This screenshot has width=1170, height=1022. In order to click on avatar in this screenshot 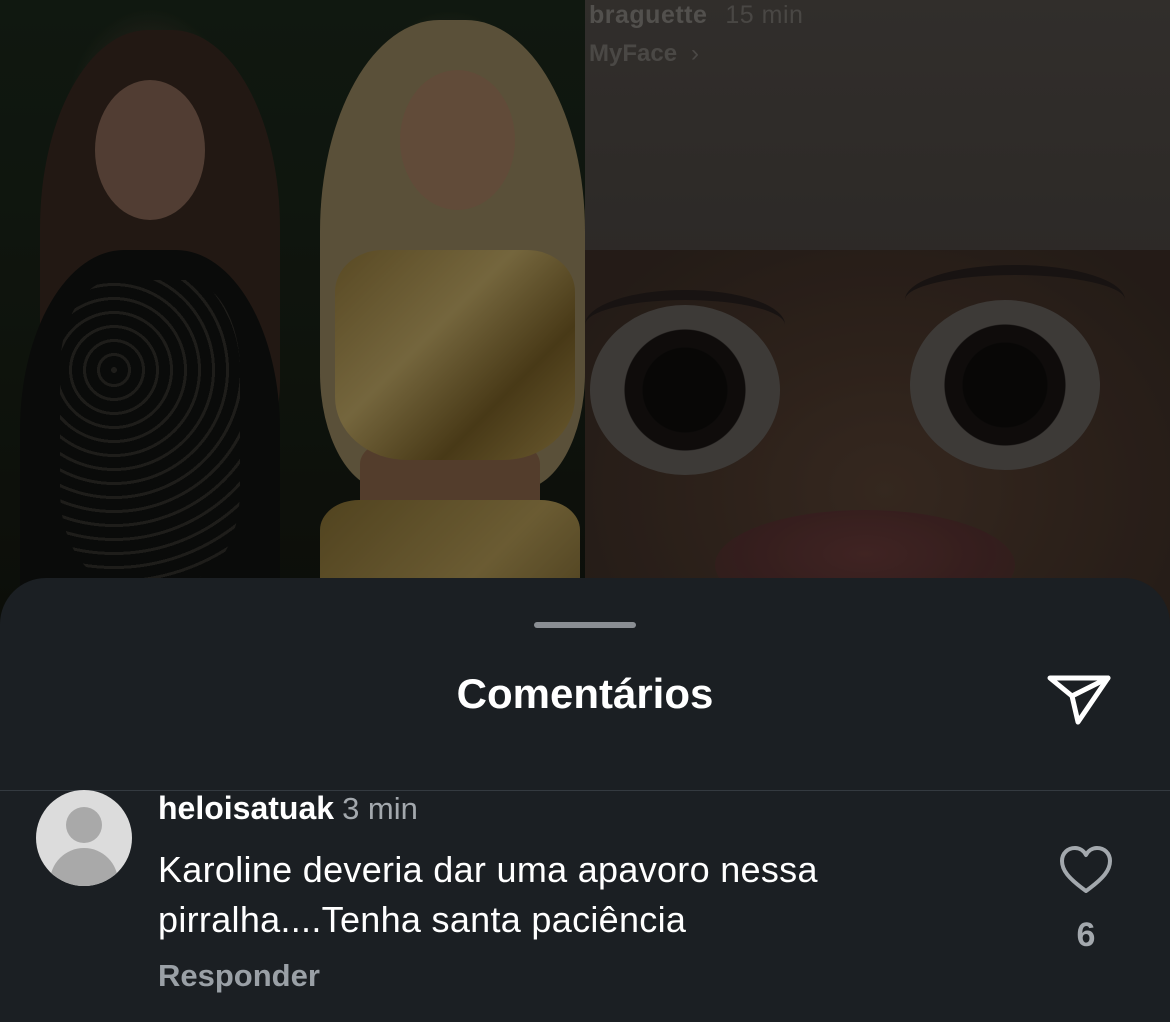, I will do `click(84, 838)`.